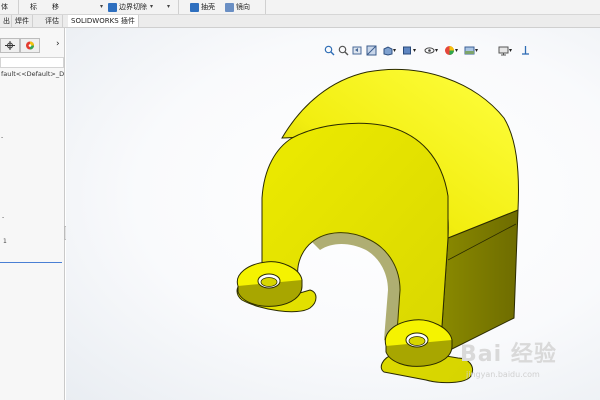  What do you see at coordinates (22, 21) in the screenshot?
I see `tab-weldments: 焊件` at bounding box center [22, 21].